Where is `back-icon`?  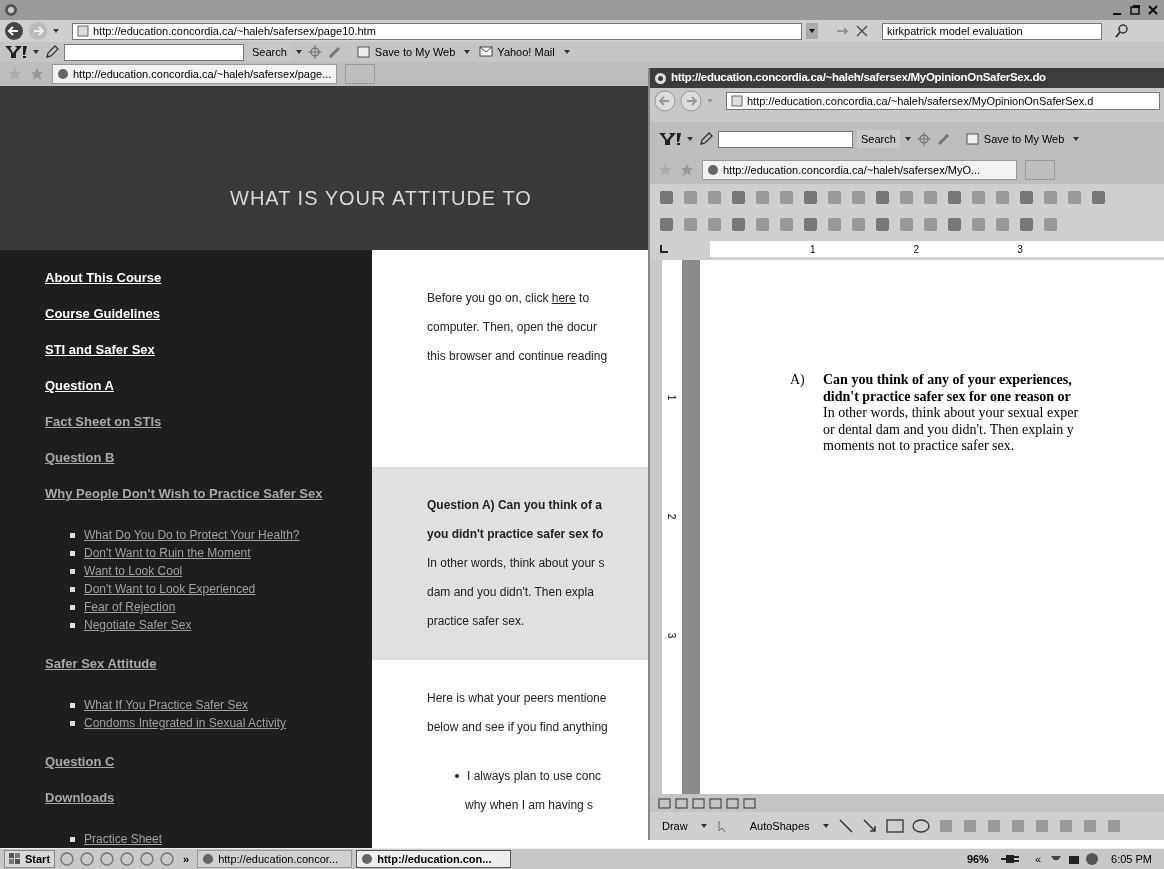 back-icon is located at coordinates (14, 31).